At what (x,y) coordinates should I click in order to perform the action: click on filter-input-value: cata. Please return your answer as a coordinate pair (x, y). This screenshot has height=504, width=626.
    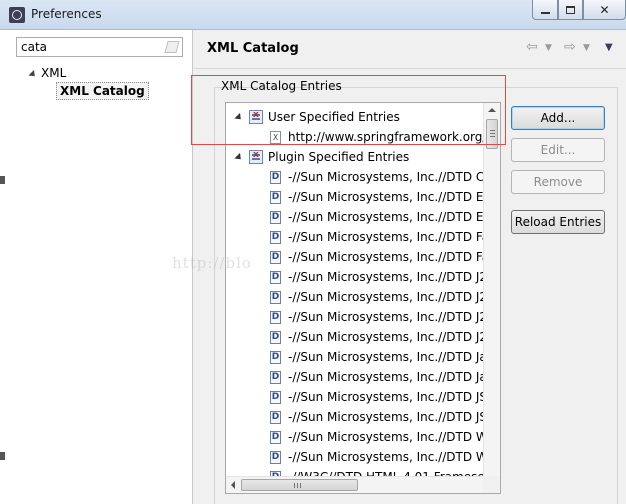
    Looking at the image, I should click on (34, 47).